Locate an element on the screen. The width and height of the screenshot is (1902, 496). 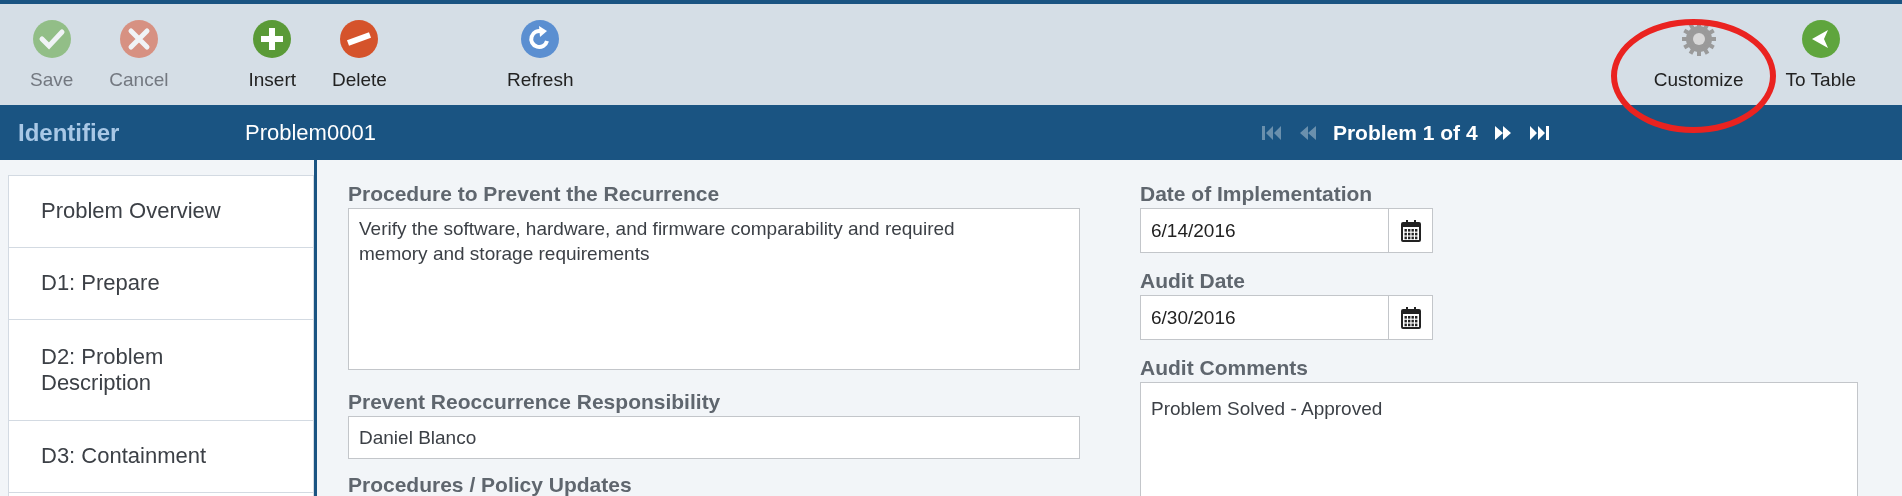
close-icon is located at coordinates (138, 38).